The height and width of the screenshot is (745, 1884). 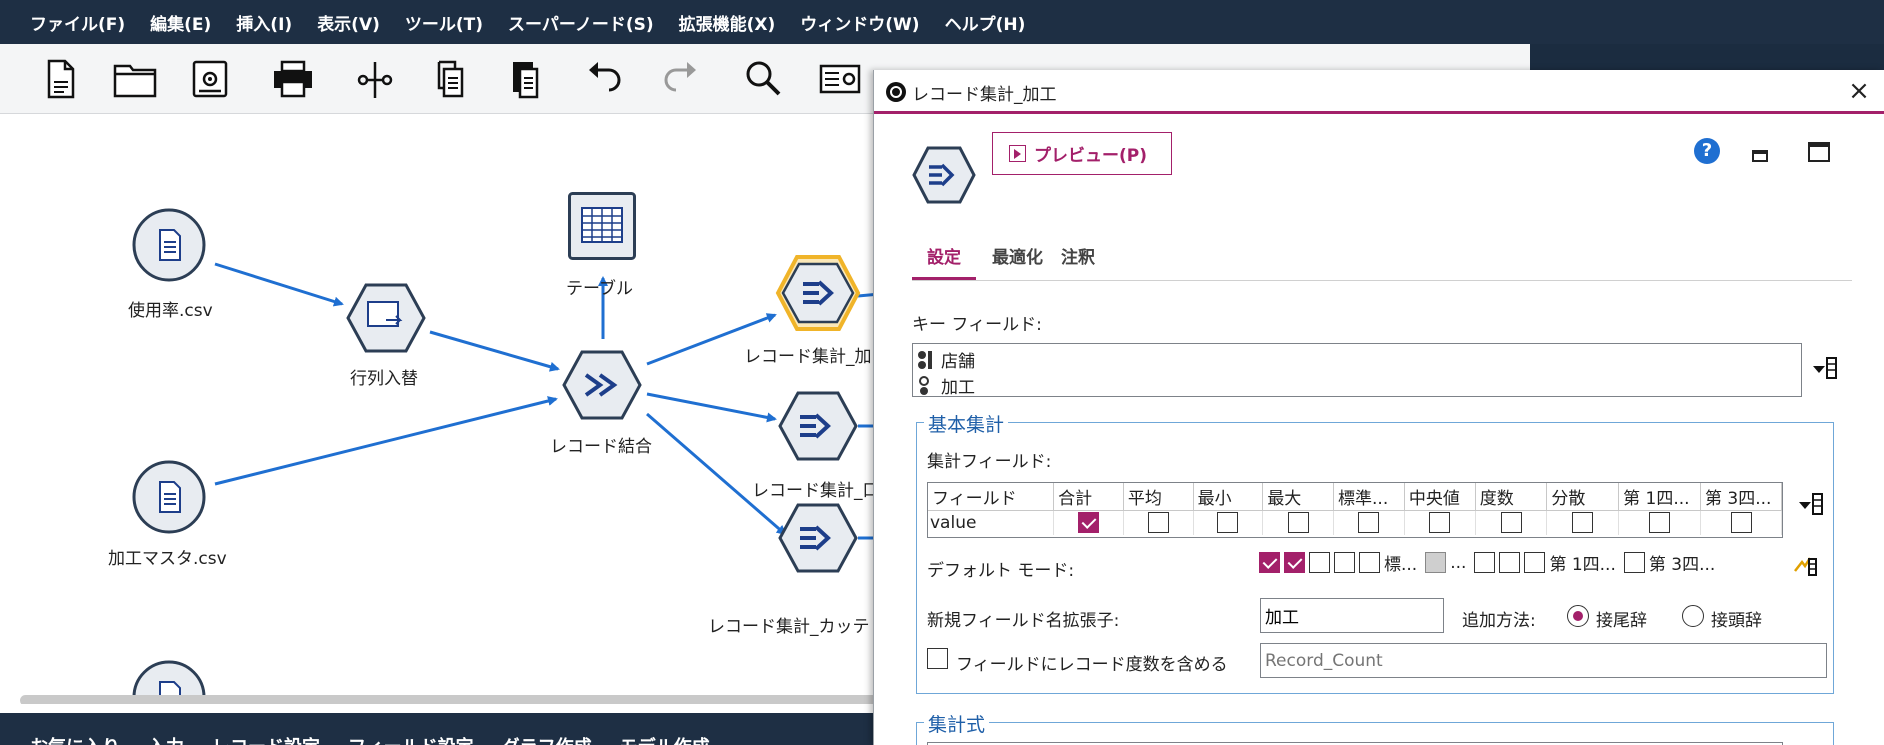 I want to click on col-mean: 平均, so click(x=1158, y=497).